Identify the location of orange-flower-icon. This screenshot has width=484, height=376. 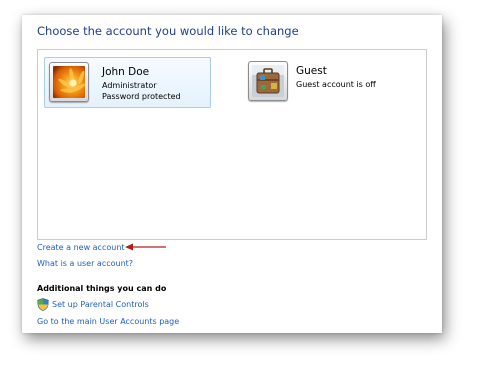
(69, 82).